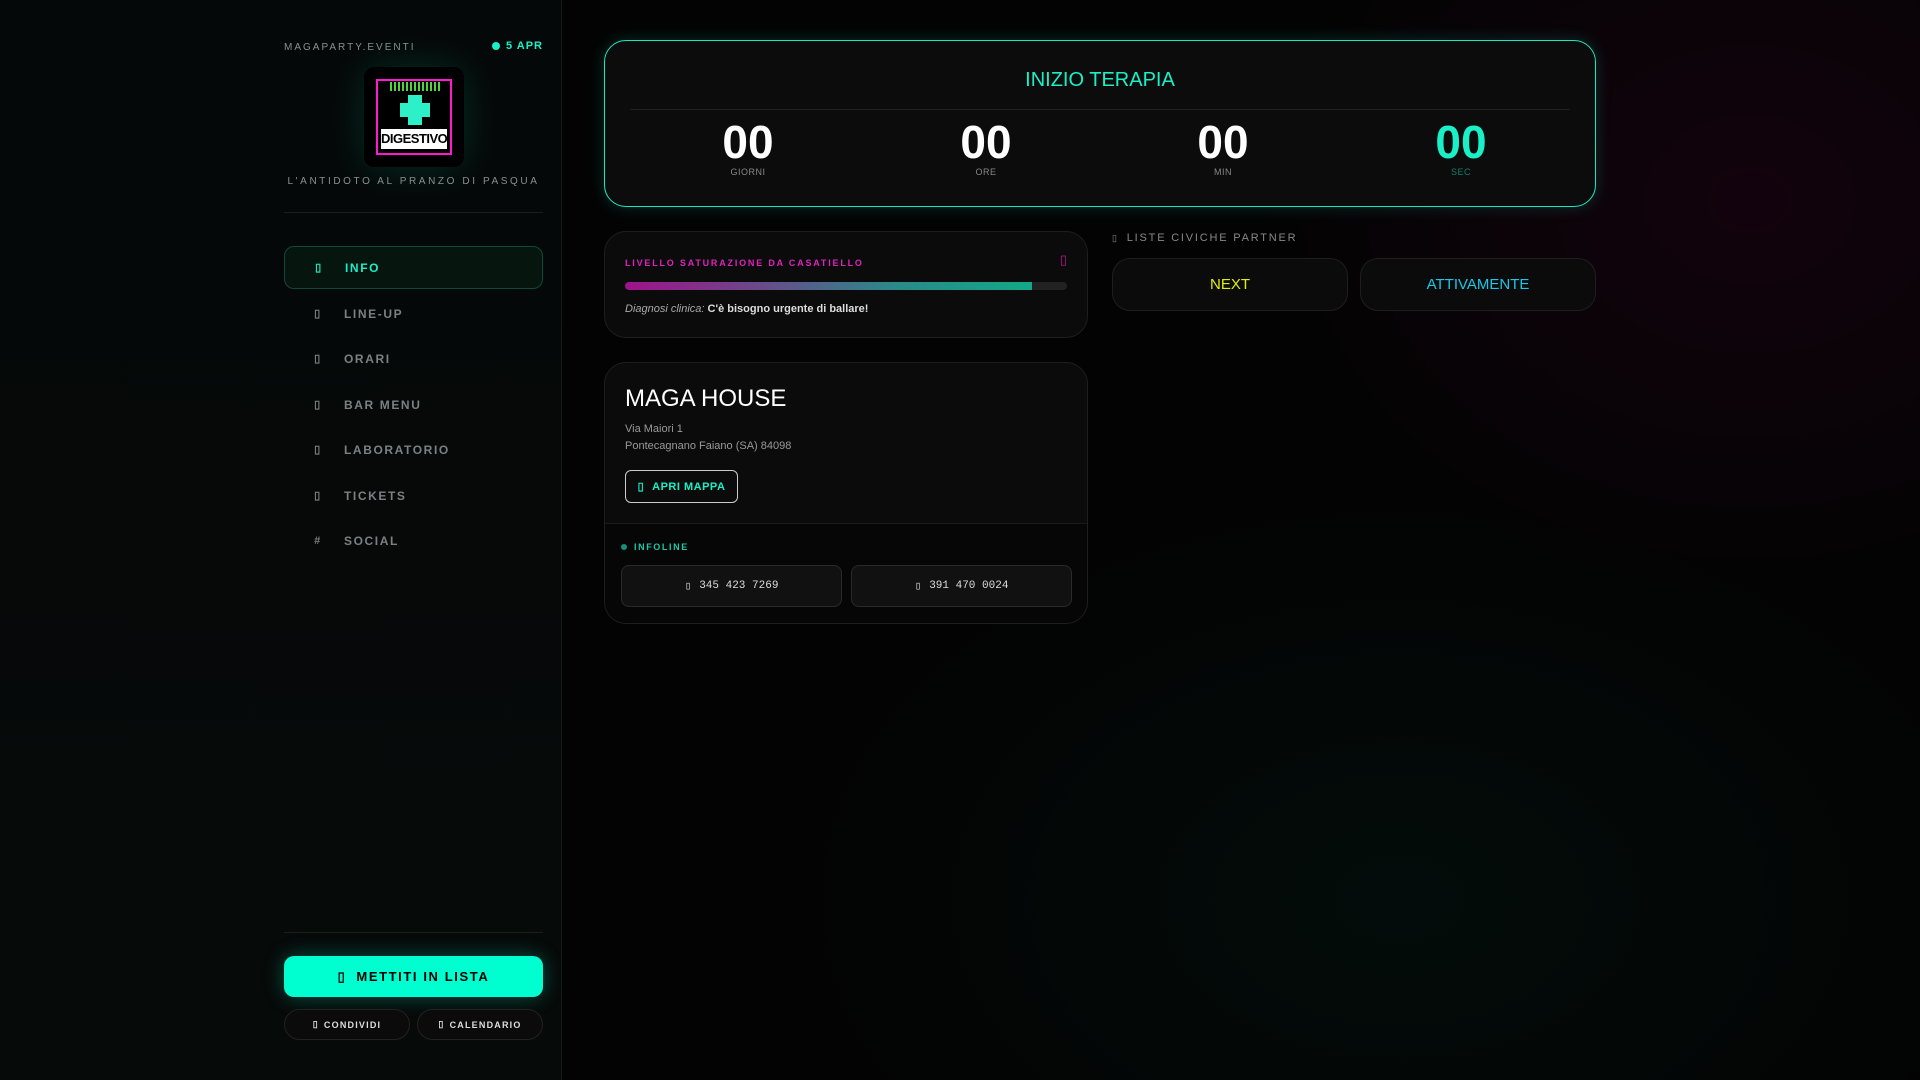 This screenshot has height=1080, width=1920. Describe the element at coordinates (413, 181) in the screenshot. I see `tagline: L'ANTIDOTO AL PRANZO DI PASQUA` at that location.